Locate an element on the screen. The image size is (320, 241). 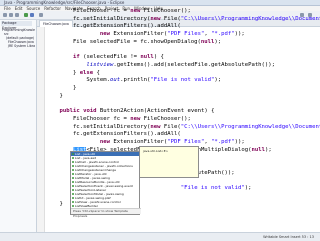
code-token: void is located at coordinates (90, 111).